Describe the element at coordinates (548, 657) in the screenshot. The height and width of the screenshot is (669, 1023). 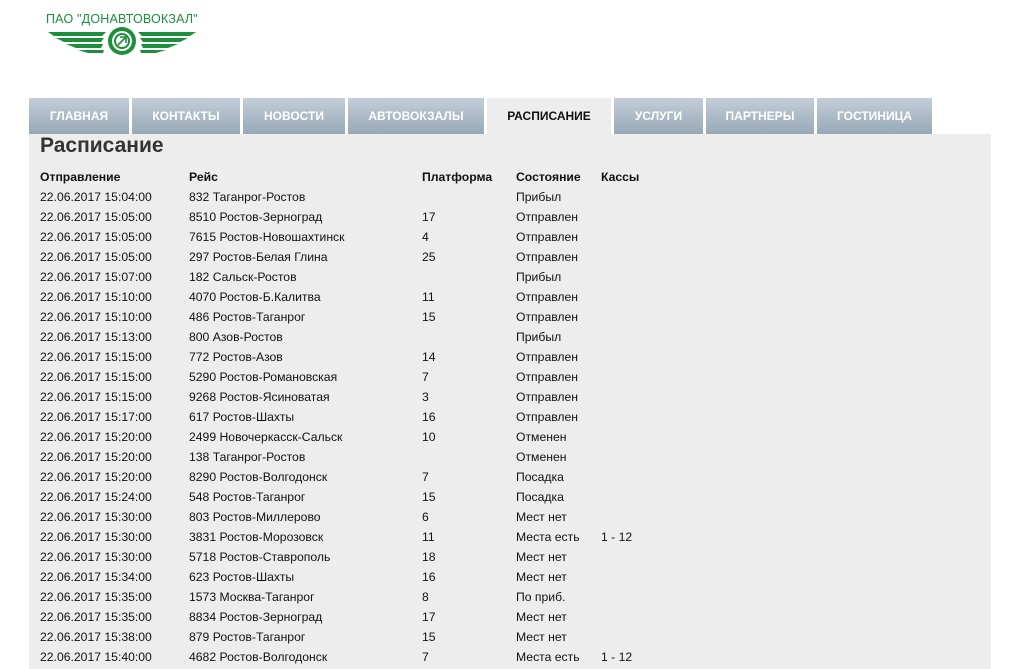
I see `status-cell: Места есть` at that location.